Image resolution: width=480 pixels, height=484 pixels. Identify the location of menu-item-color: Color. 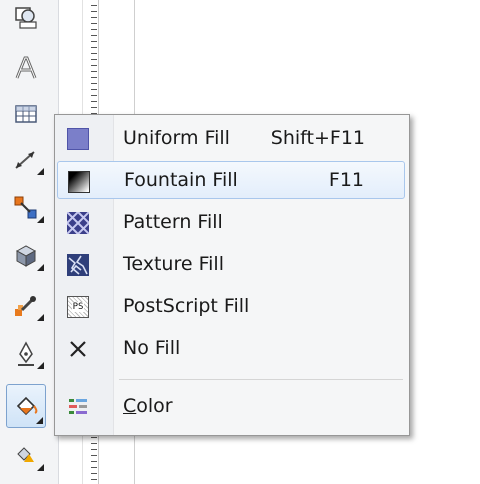
(231, 406).